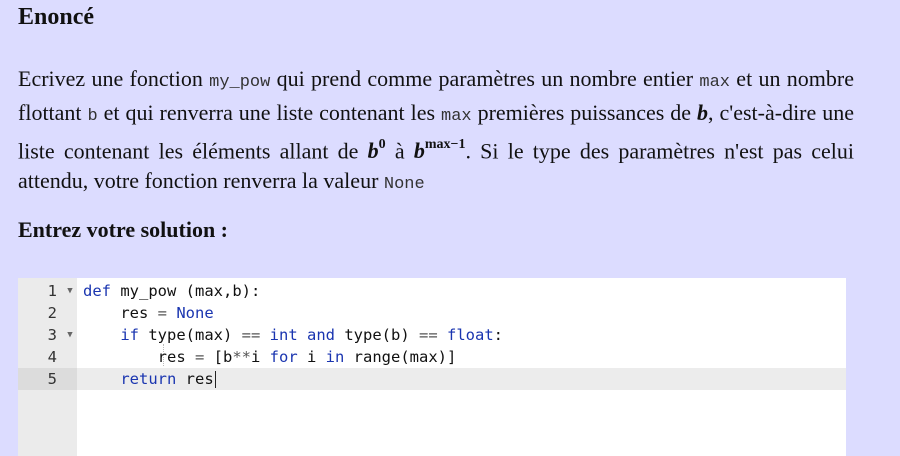 This screenshot has width=900, height=456. I want to click on solution-heading: Entrez votre solution :, so click(123, 229).